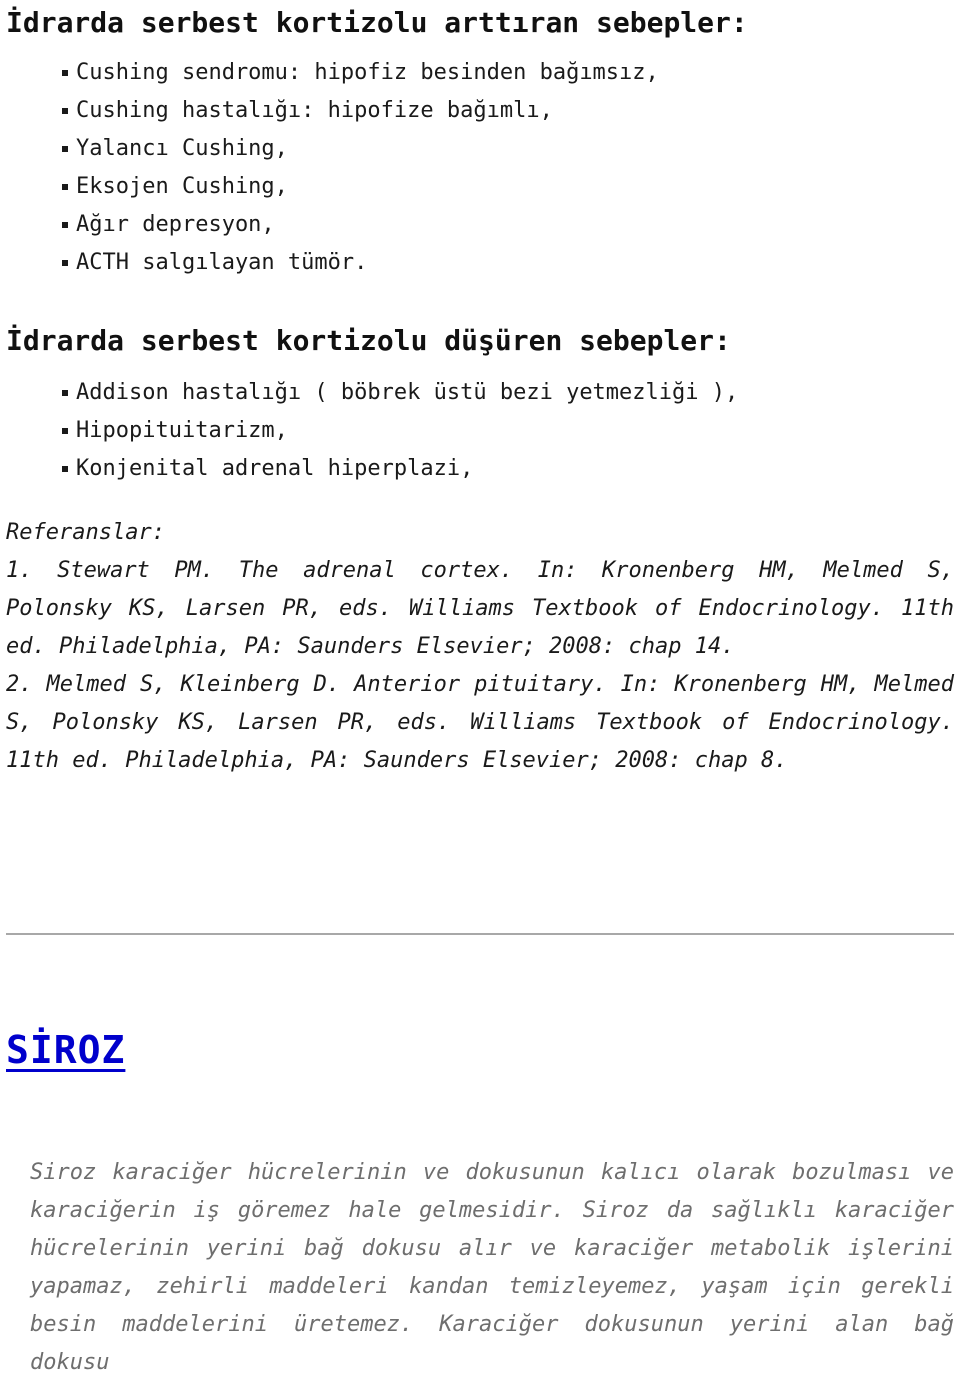 The width and height of the screenshot is (960, 1382). I want to click on list-item-label: Hipopituitarizm,, so click(182, 430).